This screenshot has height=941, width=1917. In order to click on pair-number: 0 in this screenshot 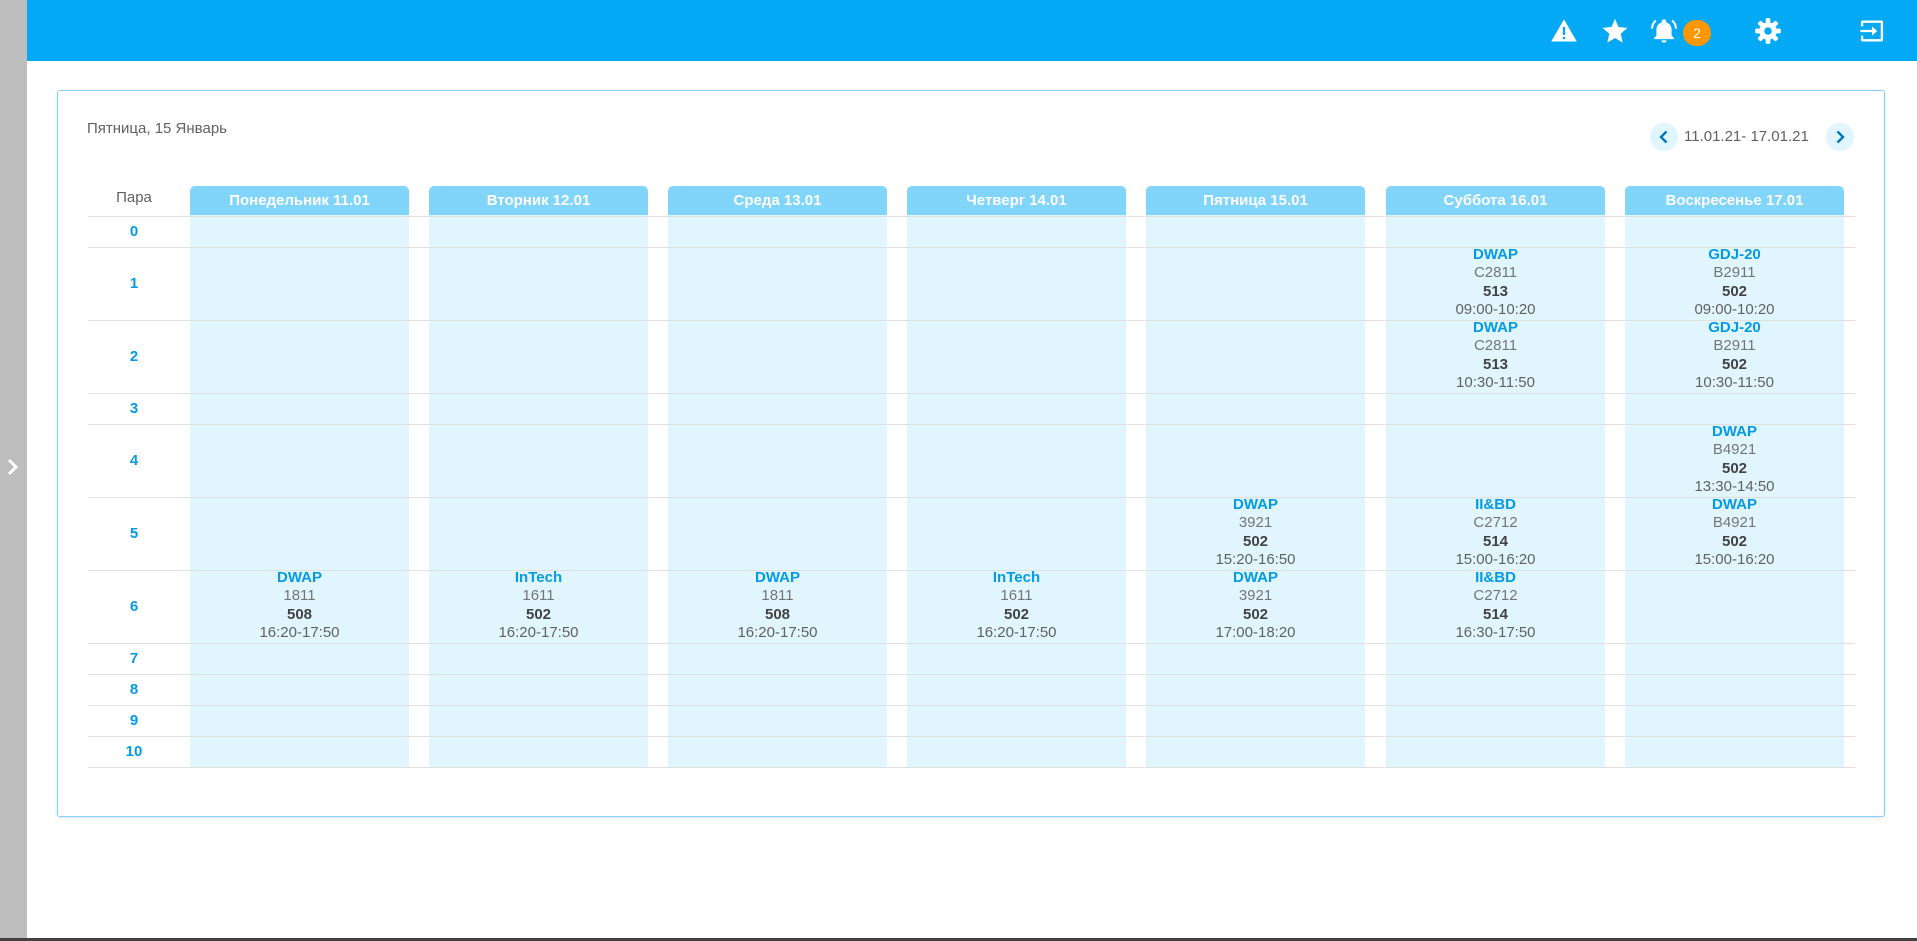, I will do `click(134, 231)`.